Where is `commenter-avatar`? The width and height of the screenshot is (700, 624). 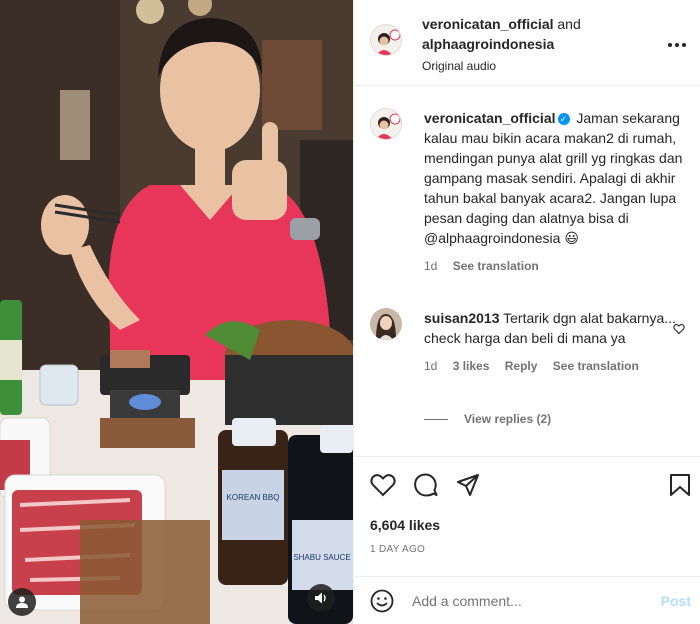
commenter-avatar is located at coordinates (386, 324).